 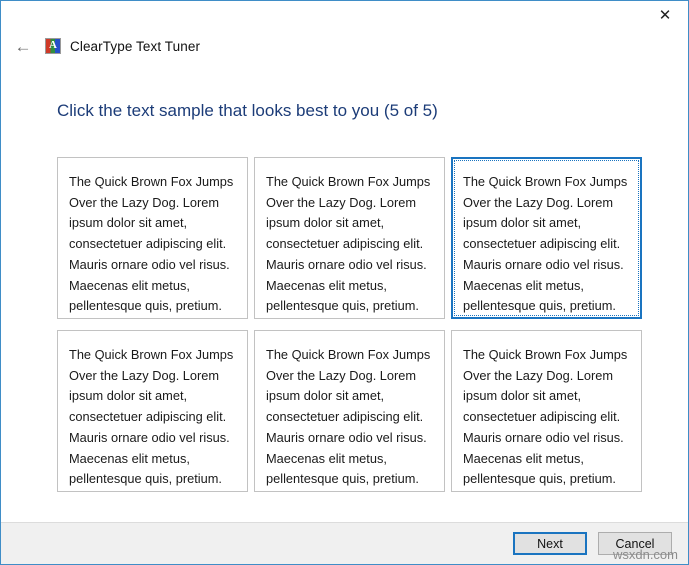 What do you see at coordinates (344, 543) in the screenshot?
I see `footer-bar: Next Cancel wsxdn.com` at bounding box center [344, 543].